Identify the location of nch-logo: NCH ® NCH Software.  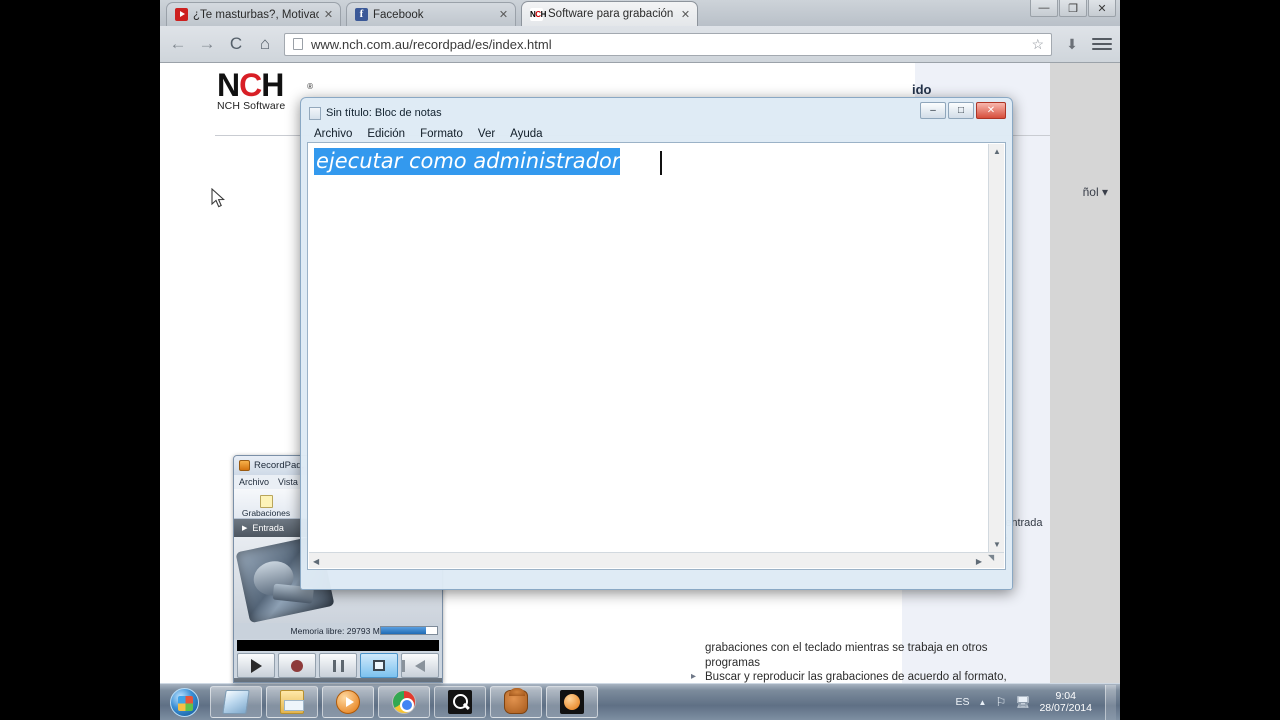
(265, 92).